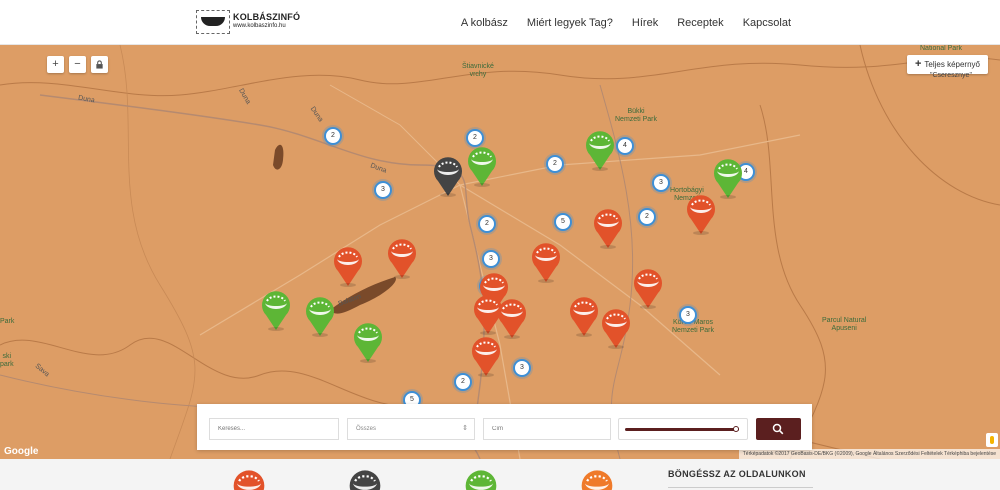 This screenshot has height=490, width=1000. I want to click on category-black-sausage-icon, so click(365, 479).